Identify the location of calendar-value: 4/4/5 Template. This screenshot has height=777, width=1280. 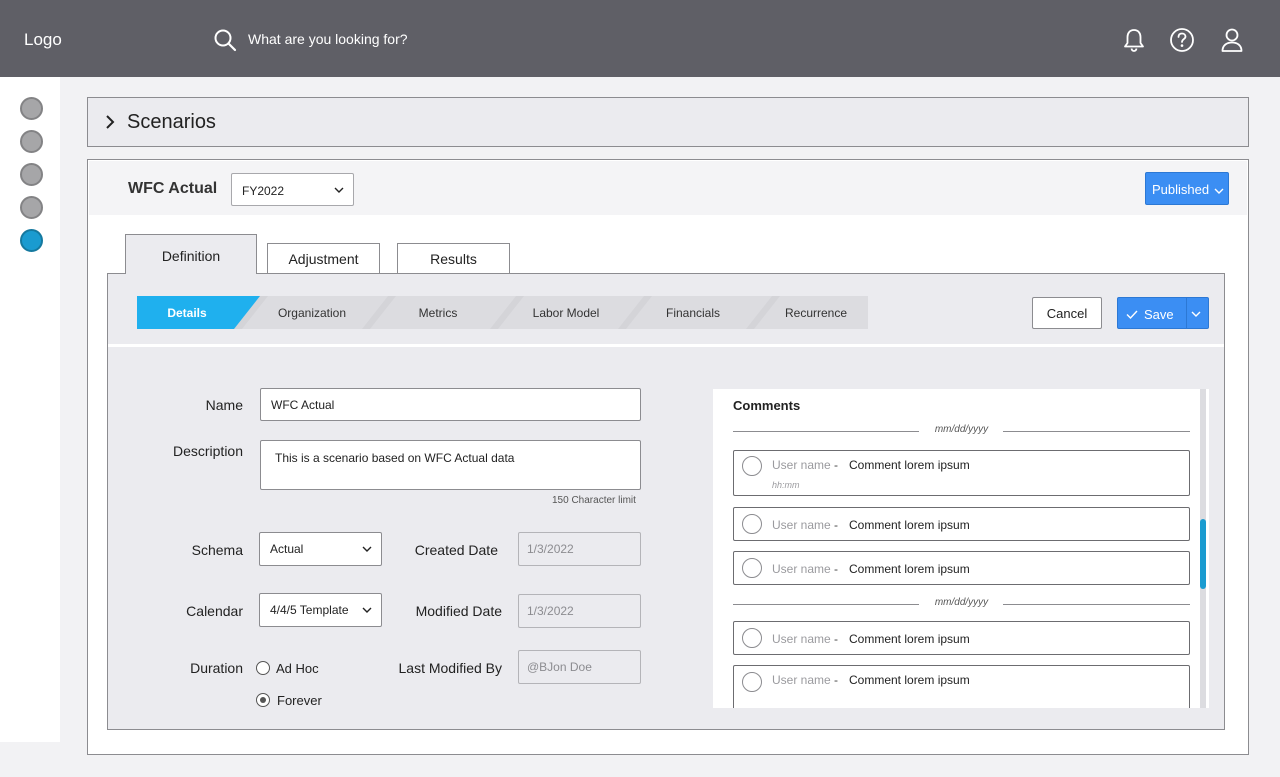
(309, 610).